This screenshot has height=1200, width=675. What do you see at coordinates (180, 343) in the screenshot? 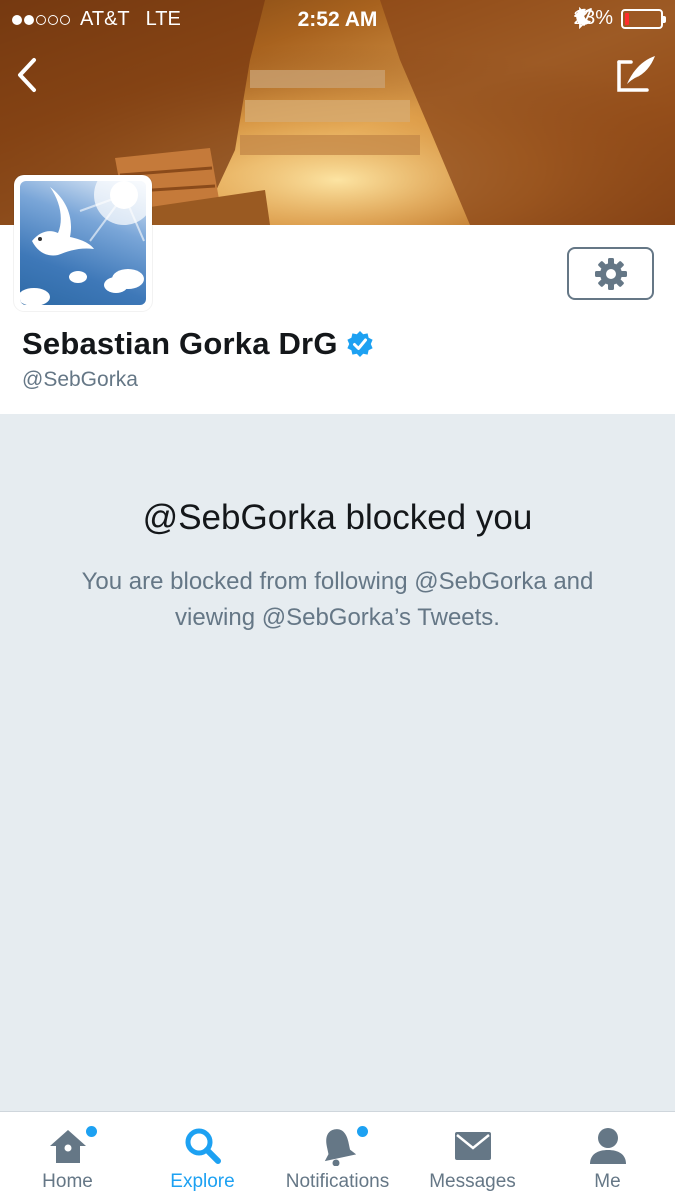
I see `profile-name: Sebastian Gorka DrG` at bounding box center [180, 343].